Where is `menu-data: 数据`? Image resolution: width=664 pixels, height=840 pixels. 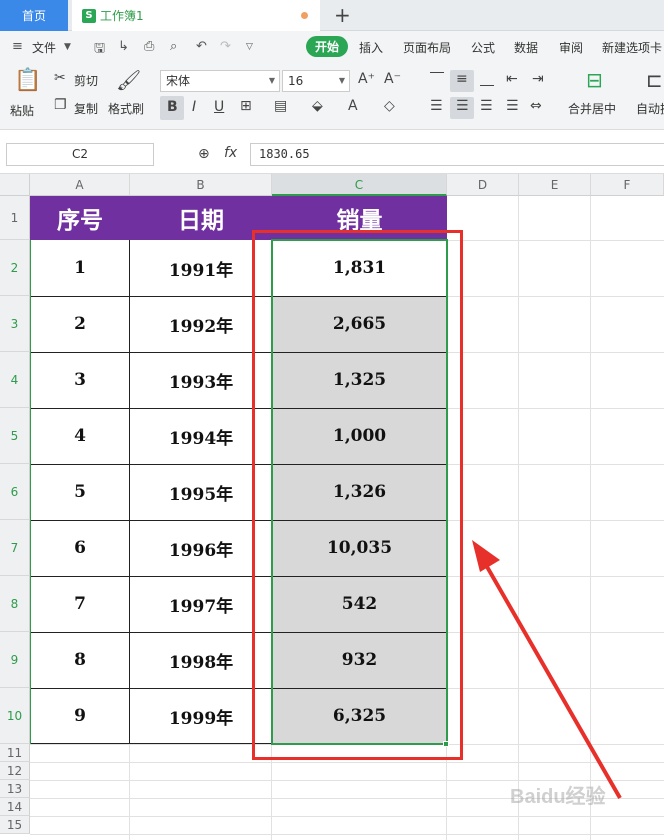 menu-data: 数据 is located at coordinates (526, 47).